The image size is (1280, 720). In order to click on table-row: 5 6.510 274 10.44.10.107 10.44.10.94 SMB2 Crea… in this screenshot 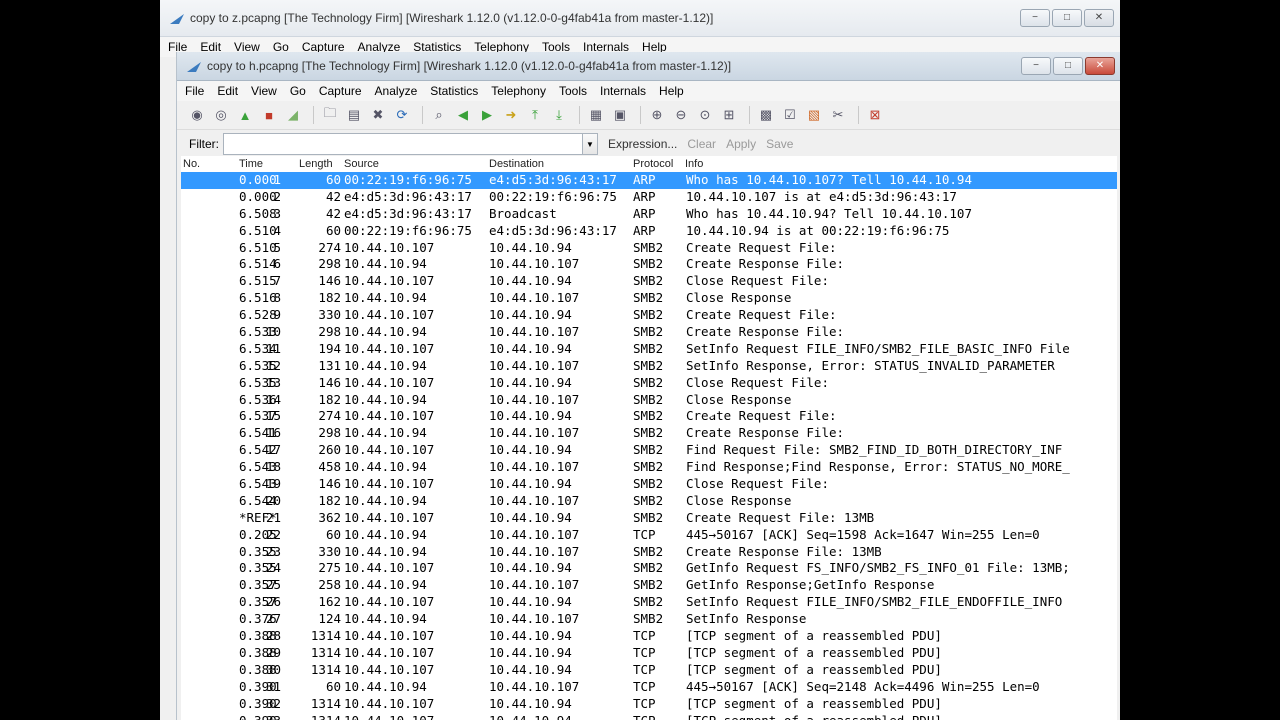, I will do `click(649, 248)`.